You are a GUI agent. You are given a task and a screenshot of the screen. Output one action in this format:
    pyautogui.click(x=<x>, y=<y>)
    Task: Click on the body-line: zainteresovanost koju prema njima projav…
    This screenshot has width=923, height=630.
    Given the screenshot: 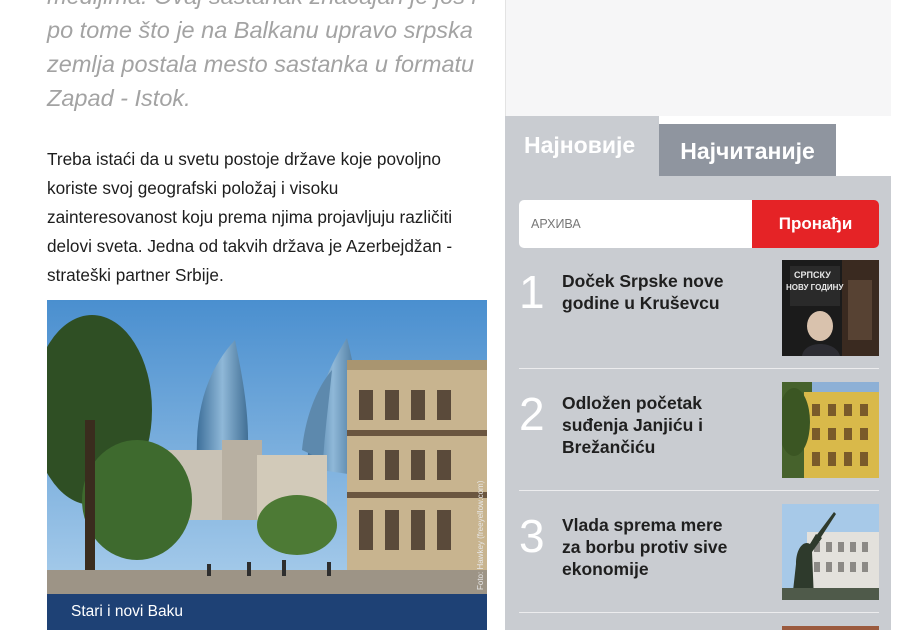 What is the action you would take?
    pyautogui.click(x=250, y=217)
    